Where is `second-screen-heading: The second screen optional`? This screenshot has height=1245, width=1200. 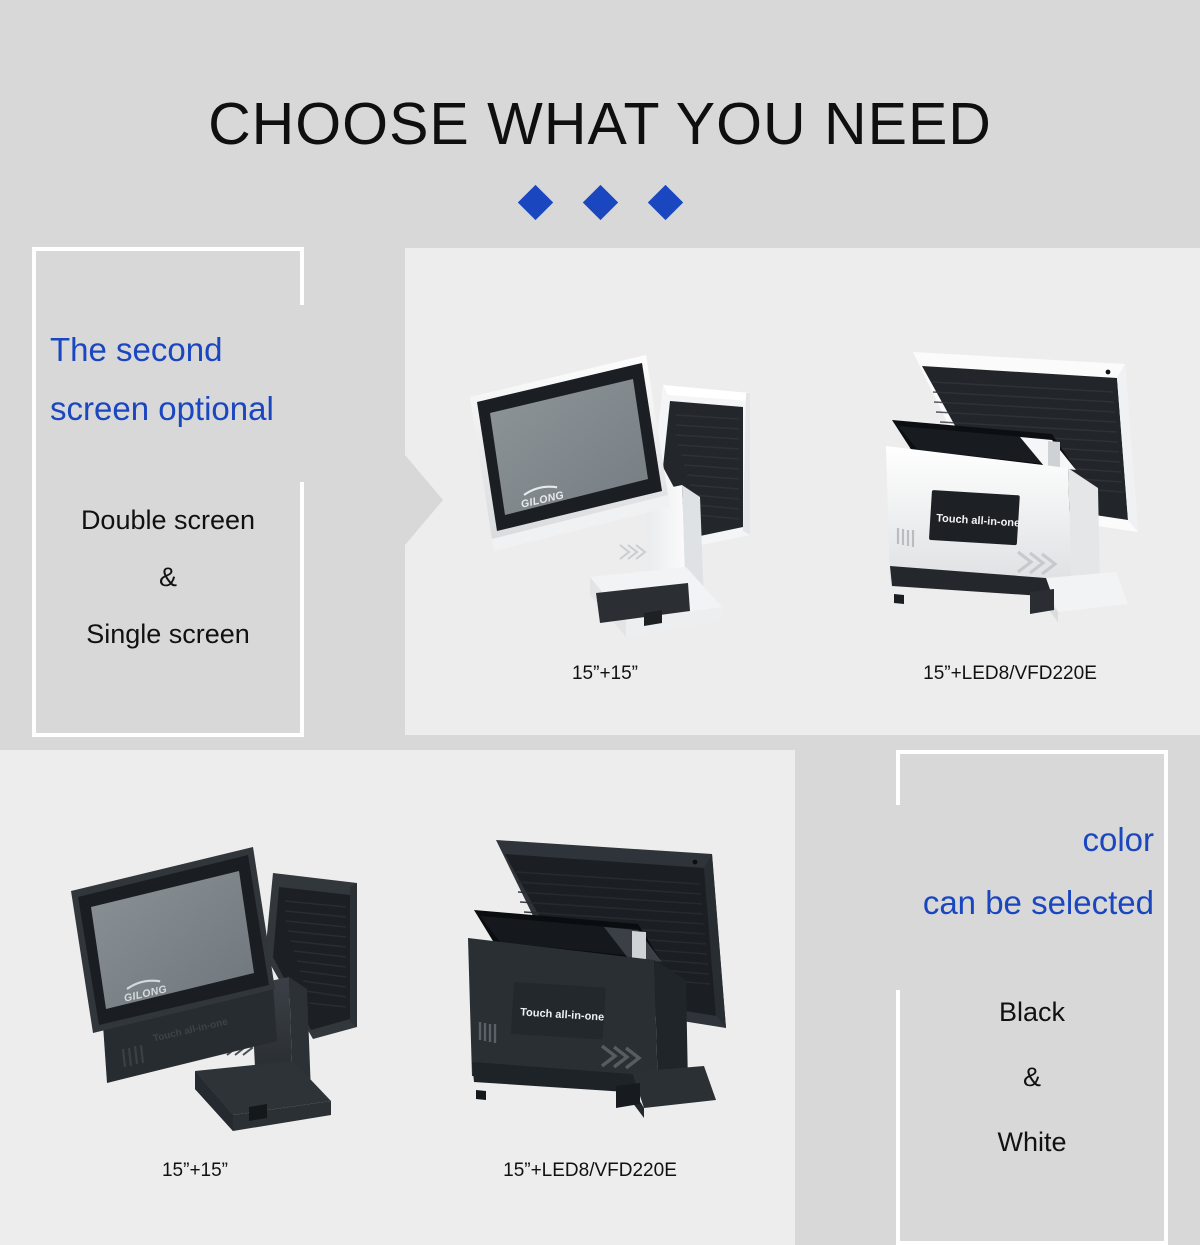 second-screen-heading: The second screen optional is located at coordinates (230, 379).